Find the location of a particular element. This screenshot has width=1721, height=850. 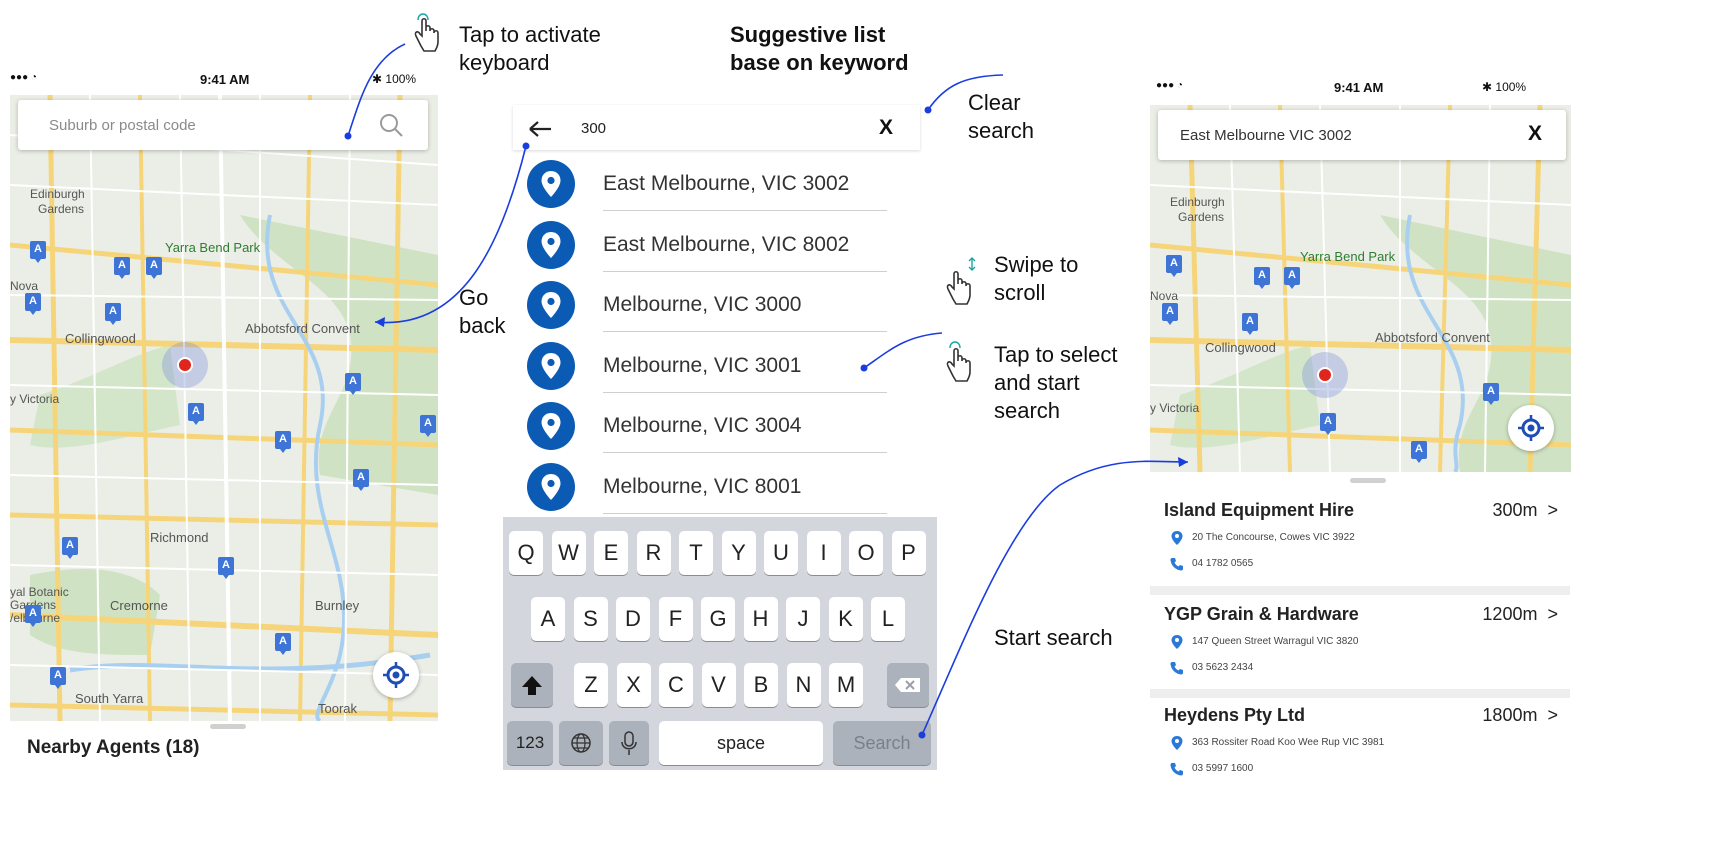

annotation-clear-search: Clear search is located at coordinates (1001, 116).